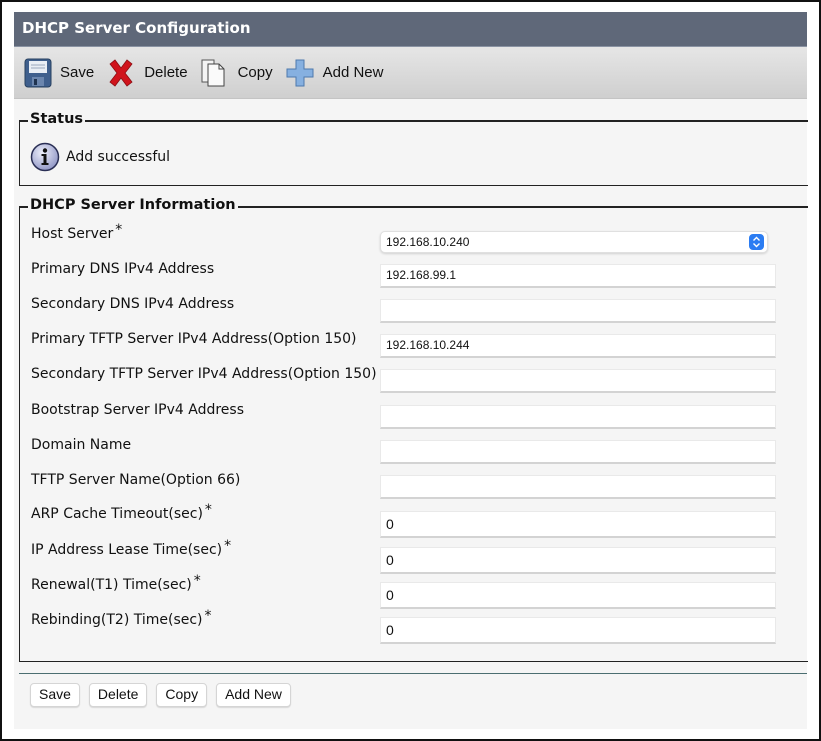 The width and height of the screenshot is (821, 741). What do you see at coordinates (77, 72) in the screenshot?
I see `toolbar-save-label: Save` at bounding box center [77, 72].